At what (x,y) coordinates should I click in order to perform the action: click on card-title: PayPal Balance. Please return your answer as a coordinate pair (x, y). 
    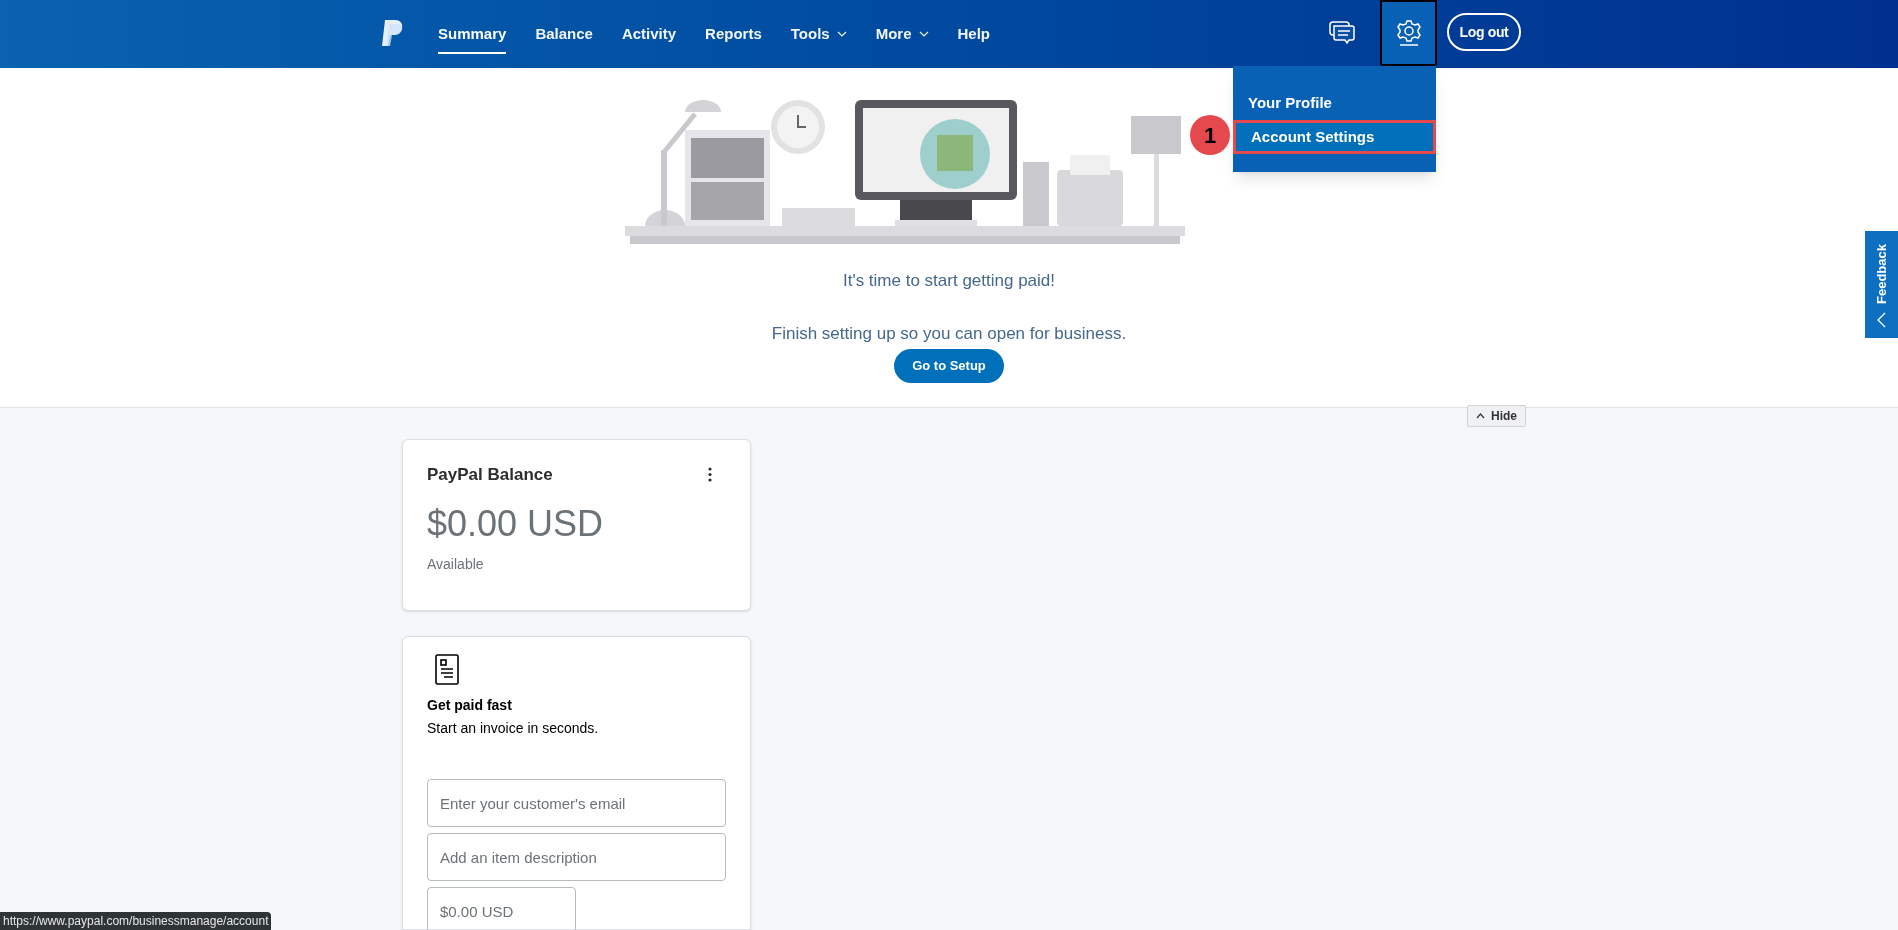
    Looking at the image, I should click on (490, 475).